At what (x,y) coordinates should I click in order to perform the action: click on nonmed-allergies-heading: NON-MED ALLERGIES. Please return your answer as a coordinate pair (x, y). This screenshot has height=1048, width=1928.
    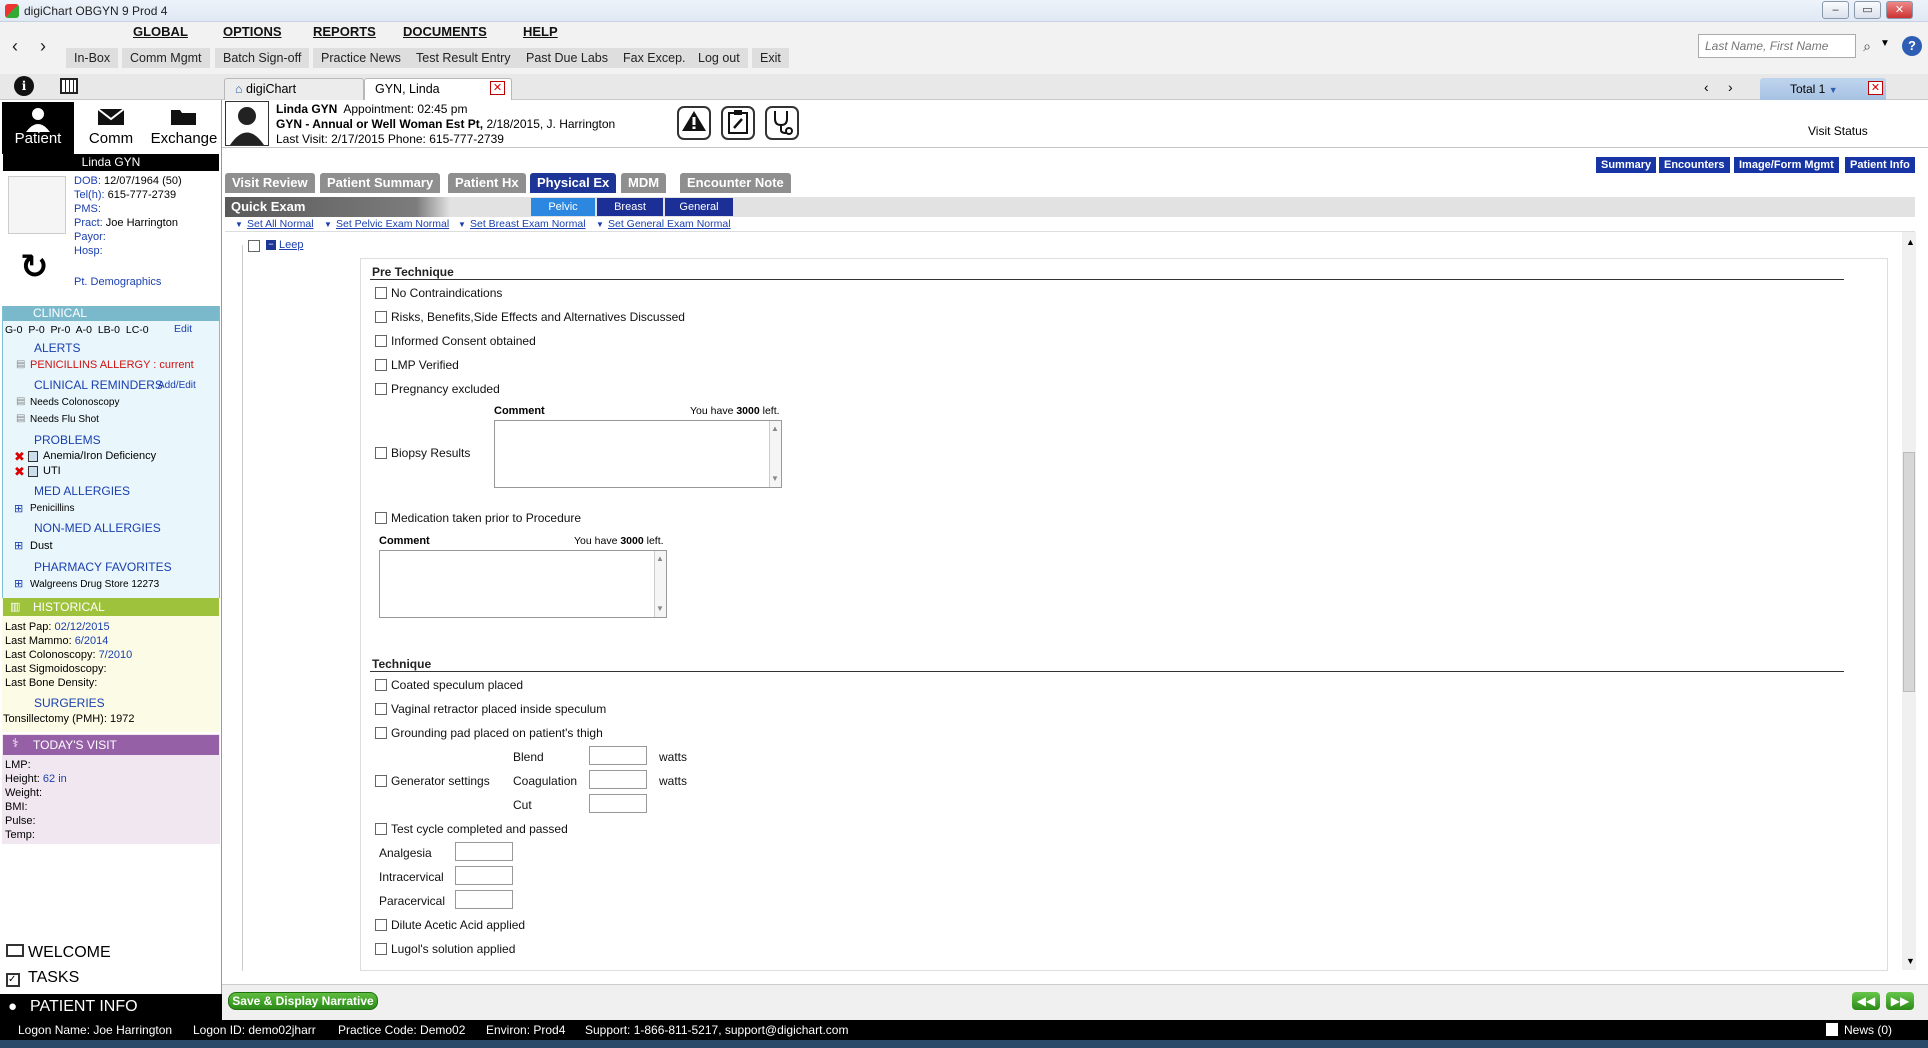
    Looking at the image, I should click on (97, 528).